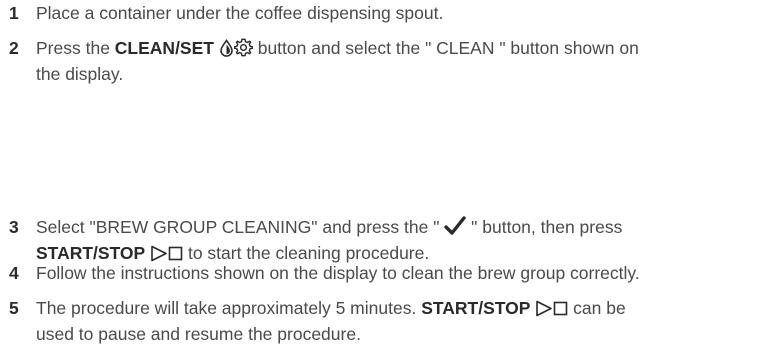  What do you see at coordinates (306, 253) in the screenshot?
I see `step-text-line2-post: to start the cleaning procedure.` at bounding box center [306, 253].